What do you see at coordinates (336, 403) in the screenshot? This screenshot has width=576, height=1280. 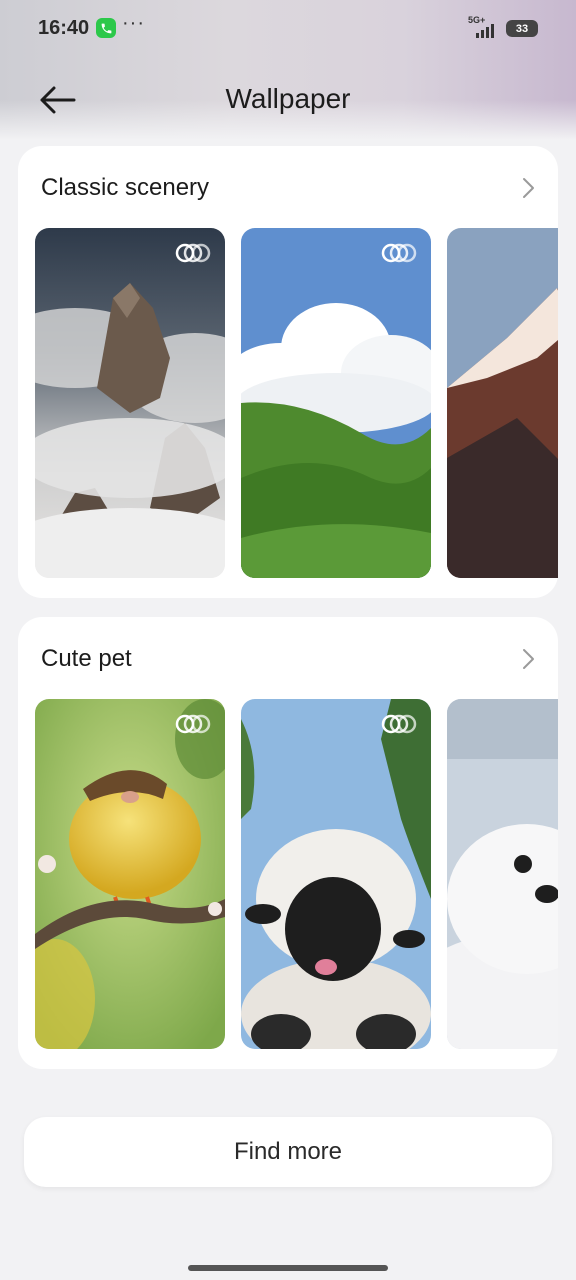 I see `wallpaper-thumb-green-hills` at bounding box center [336, 403].